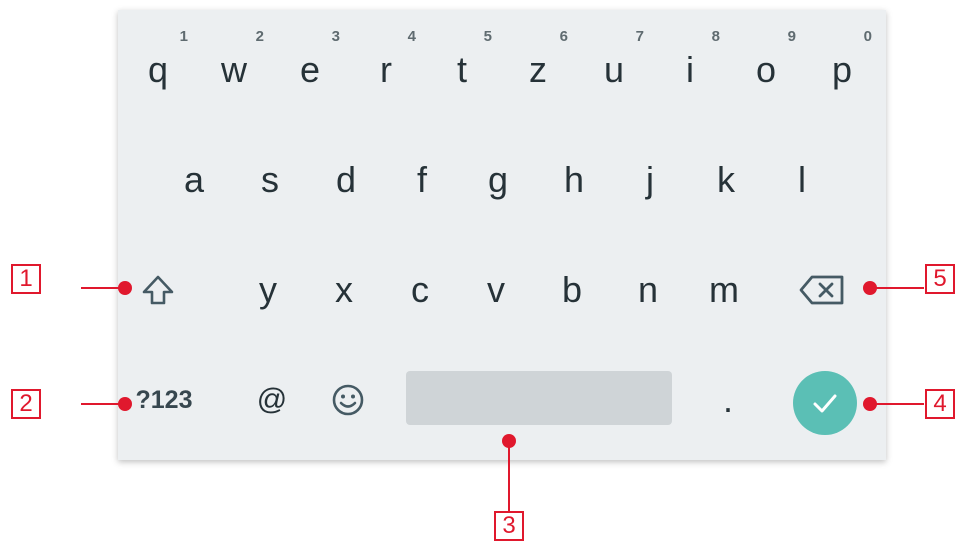 The width and height of the screenshot is (962, 544). I want to click on key-hint: 0, so click(867, 36).